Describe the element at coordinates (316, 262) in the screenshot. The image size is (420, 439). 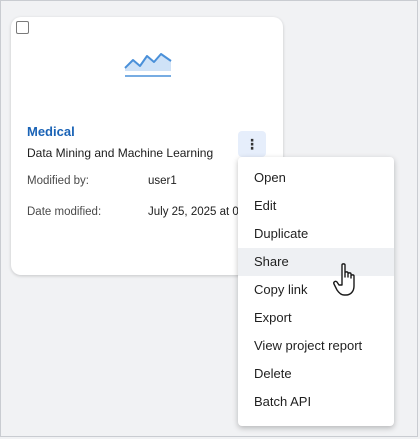
I see `menu-item-share: Share` at that location.